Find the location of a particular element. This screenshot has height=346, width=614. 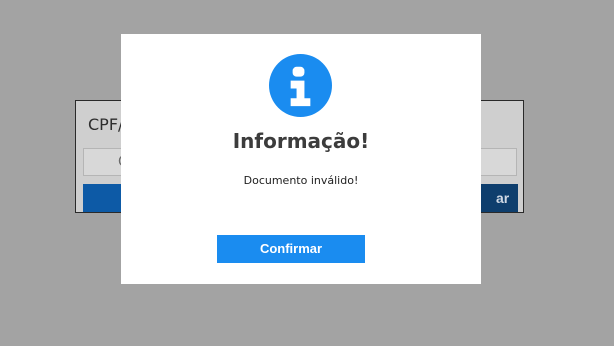

info-icon is located at coordinates (300, 85).